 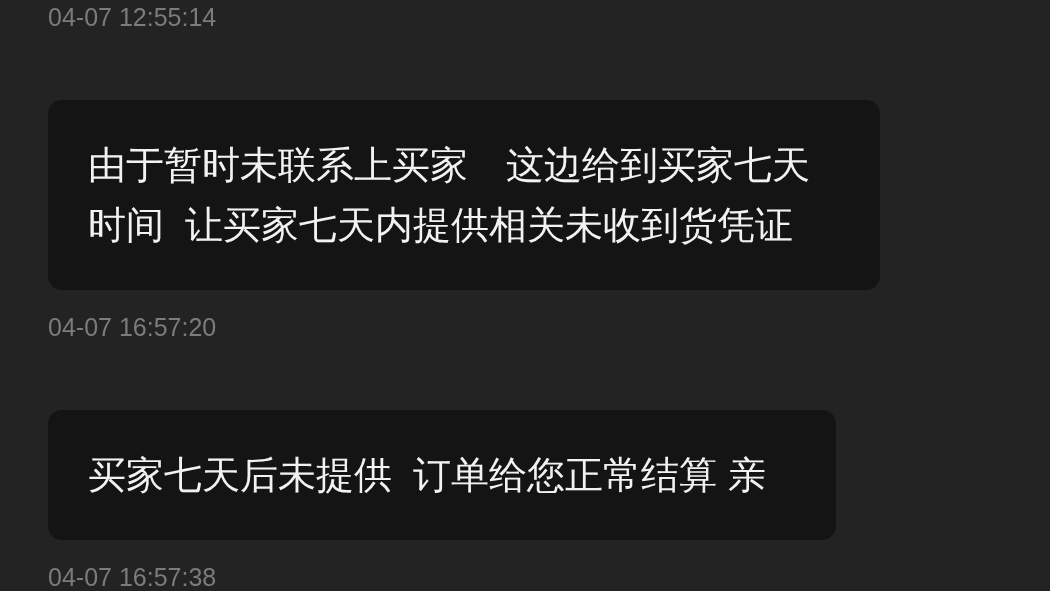 What do you see at coordinates (449, 165) in the screenshot?
I see `message-text: 由于暂时未联系上买家 这边给到买家七天` at bounding box center [449, 165].